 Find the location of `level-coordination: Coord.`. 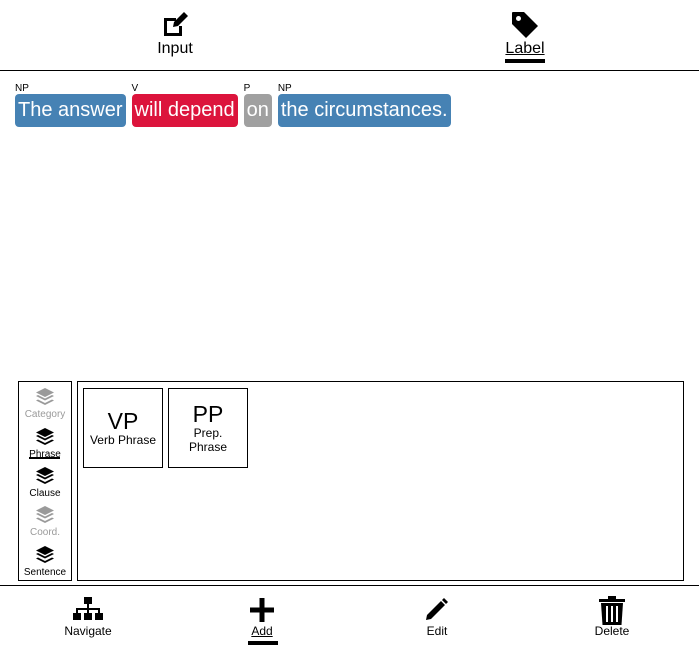

level-coordination: Coord. is located at coordinates (45, 522).